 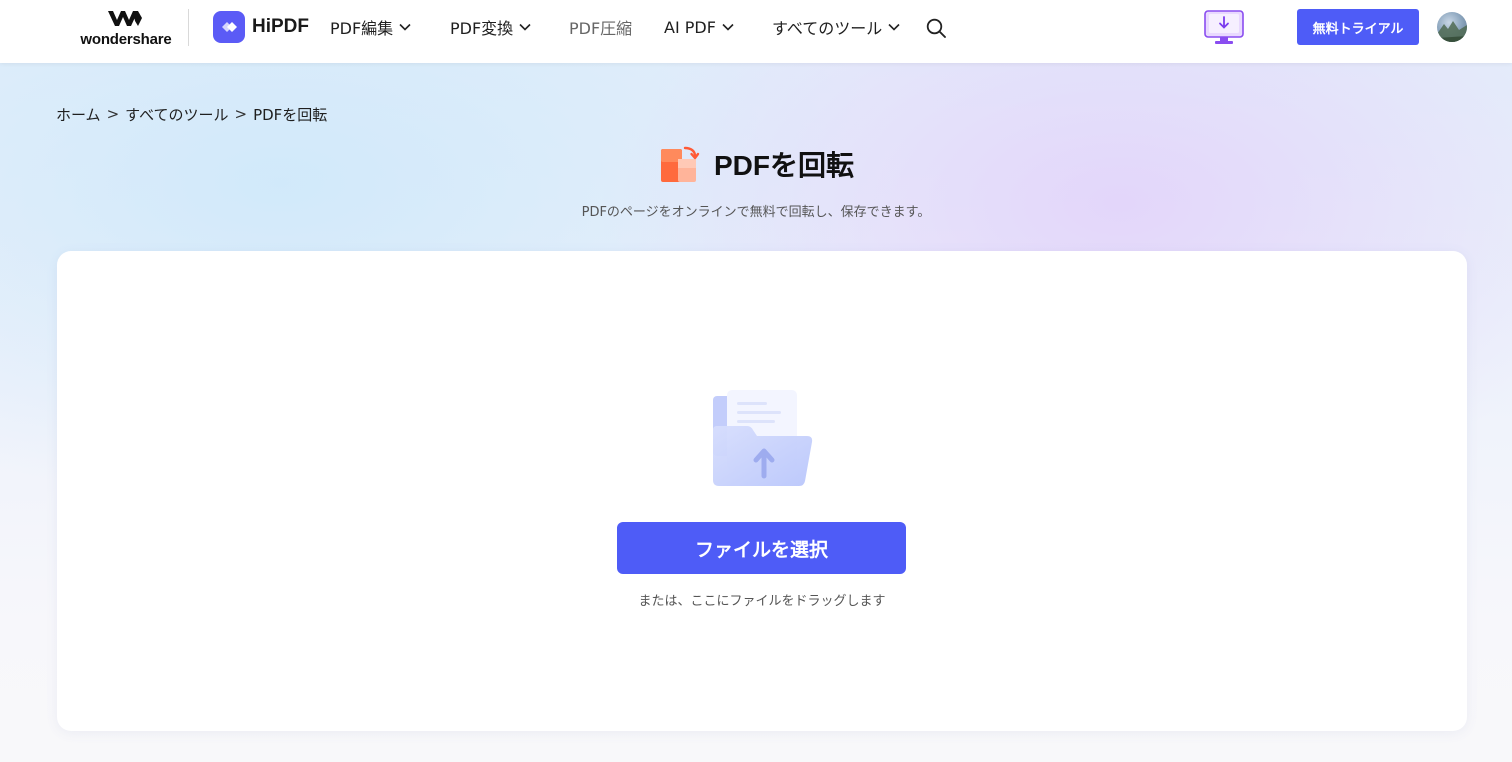 I want to click on user-avatar, so click(x=1452, y=27).